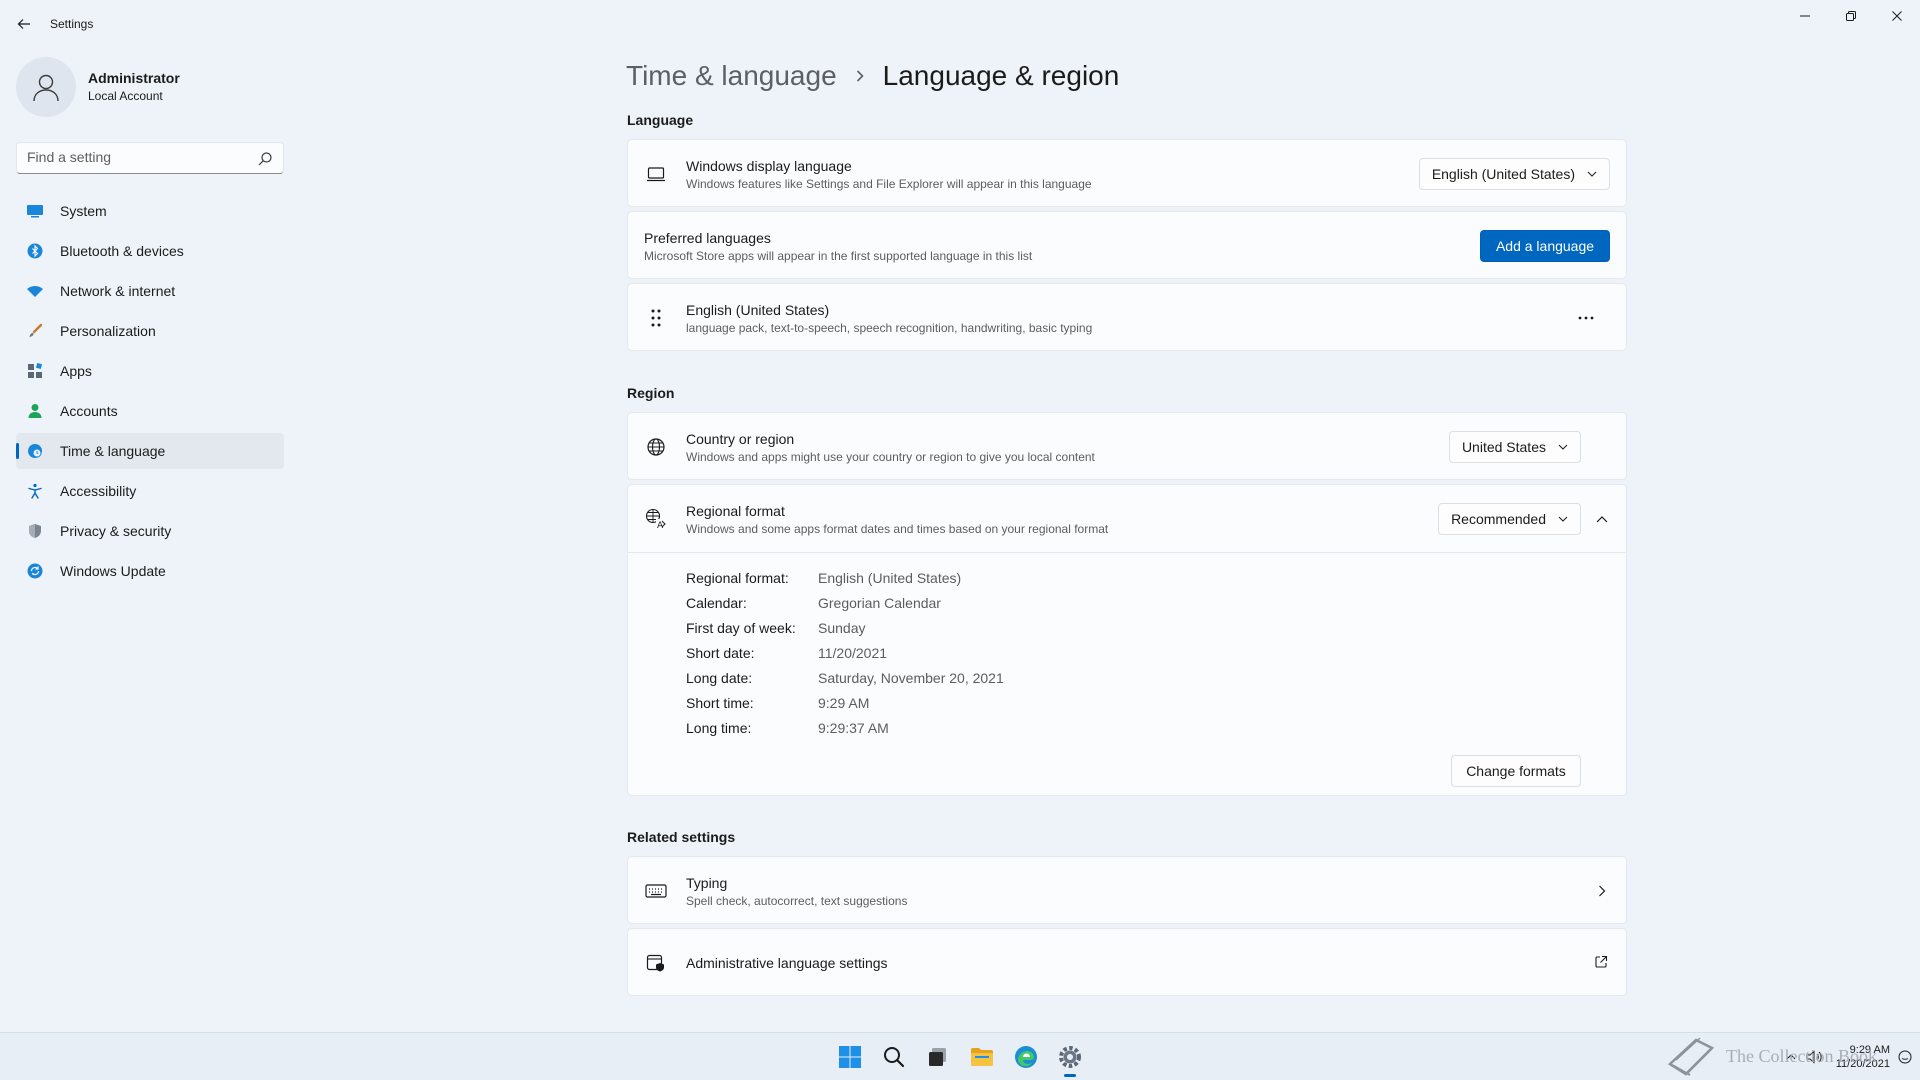 The image size is (1920, 1080). I want to click on format-key: Short time:, so click(720, 702).